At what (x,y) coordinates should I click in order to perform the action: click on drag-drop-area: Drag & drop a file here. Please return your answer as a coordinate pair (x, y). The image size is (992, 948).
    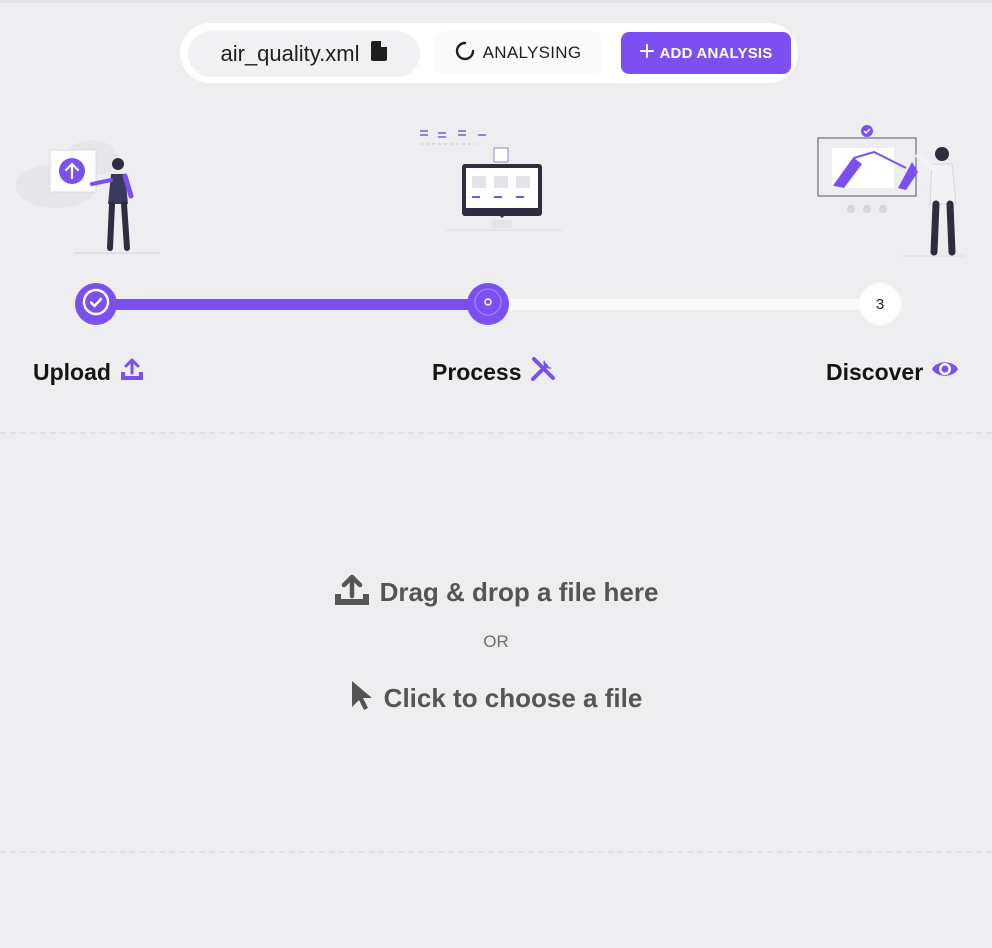
    Looking at the image, I should click on (496, 592).